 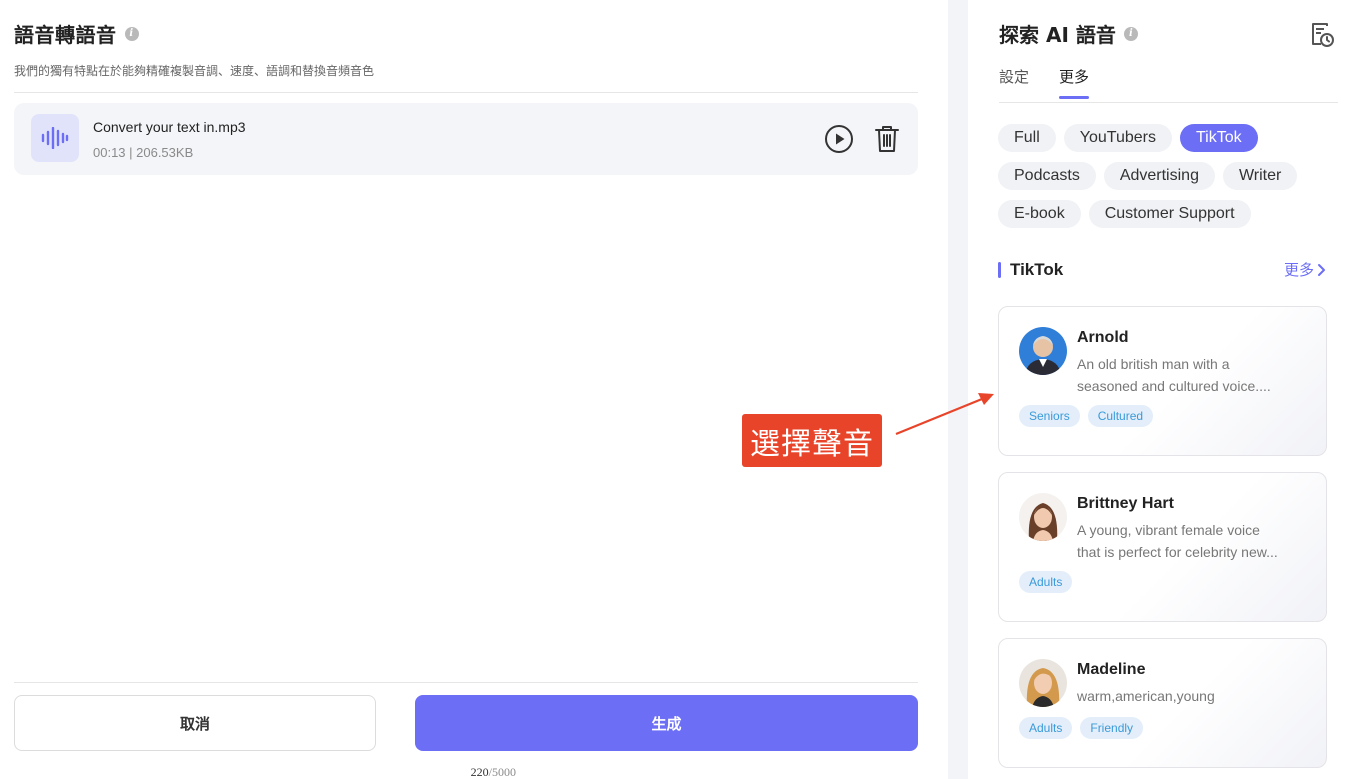 What do you see at coordinates (839, 139) in the screenshot?
I see `play-icon` at bounding box center [839, 139].